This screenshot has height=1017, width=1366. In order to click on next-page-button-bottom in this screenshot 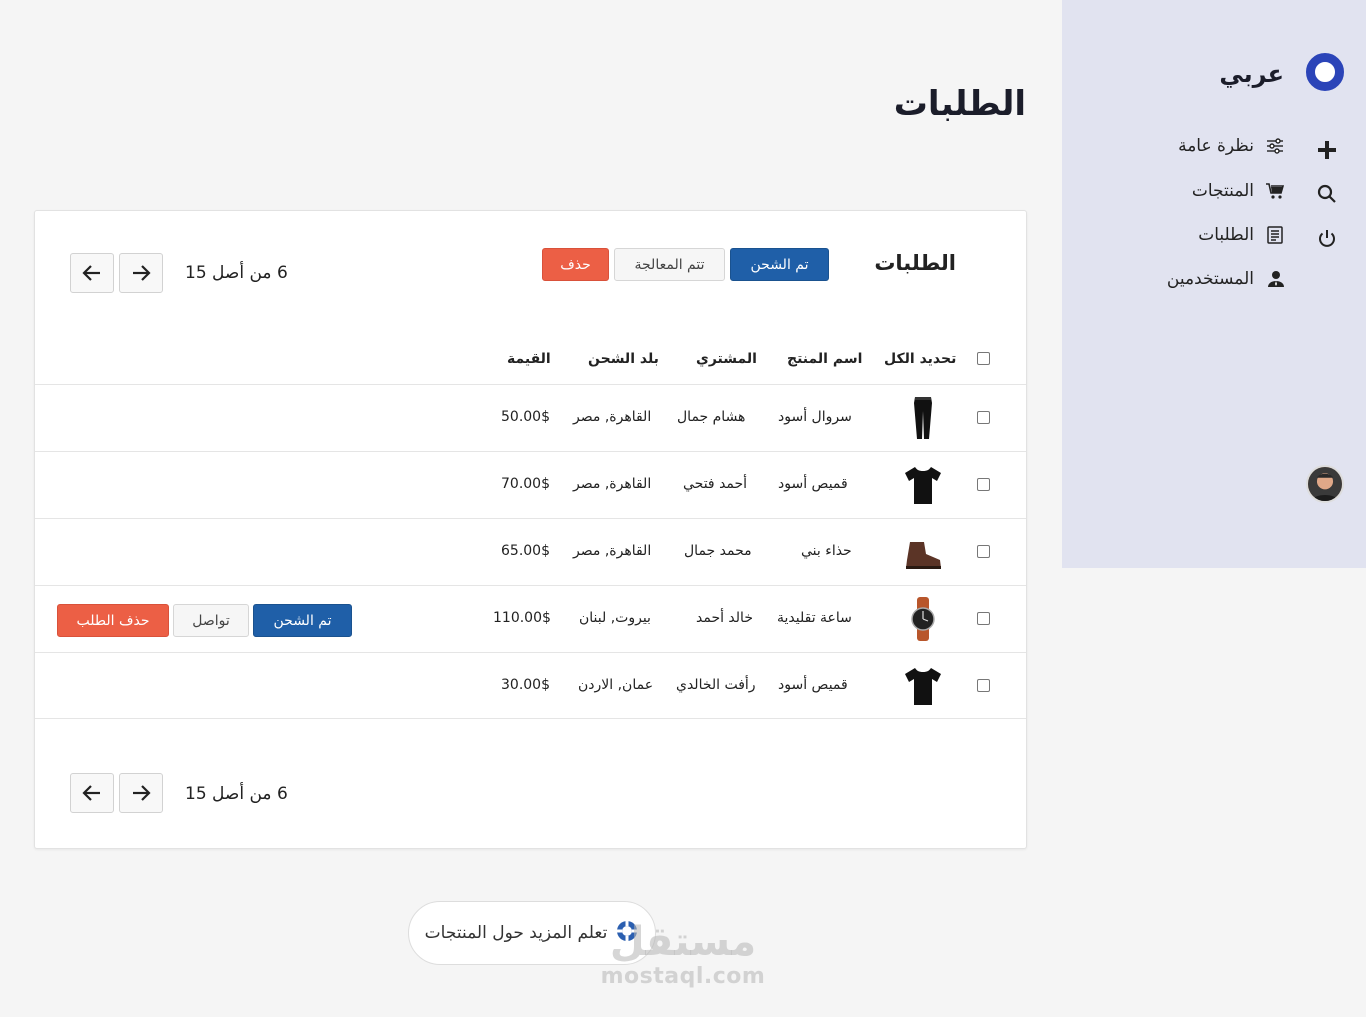, I will do `click(141, 793)`.